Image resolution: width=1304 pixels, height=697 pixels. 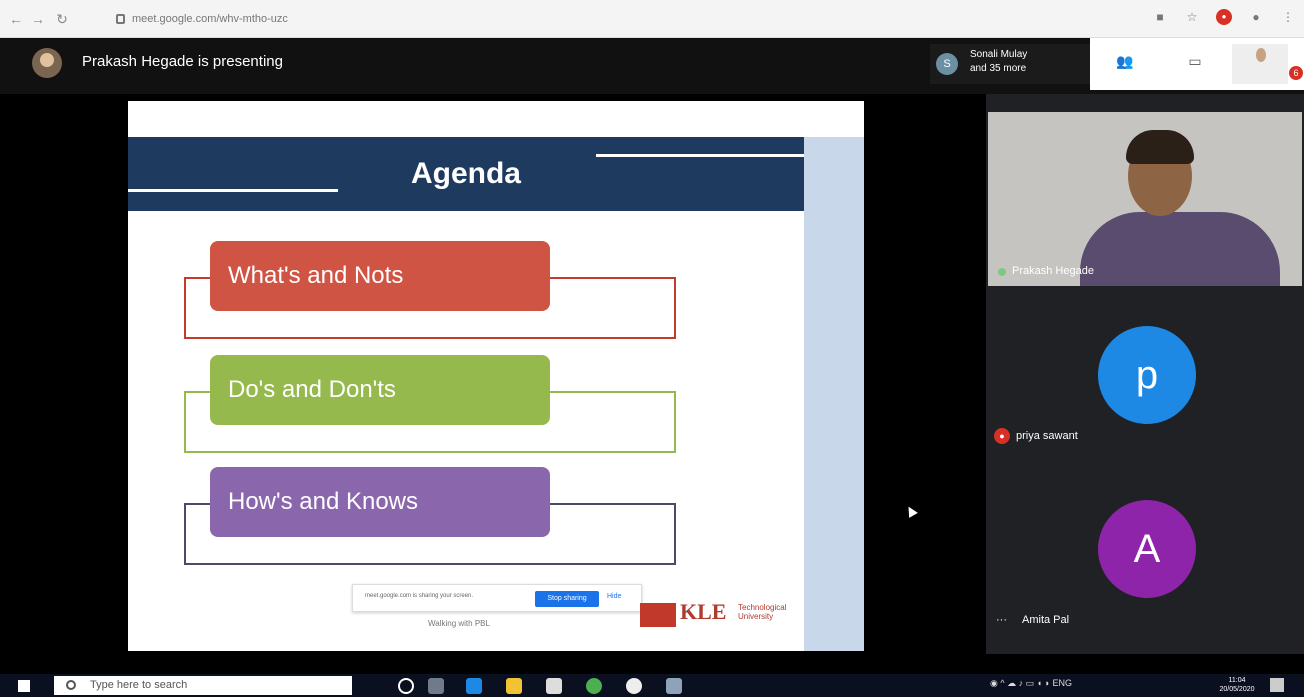 What do you see at coordinates (1237, 685) in the screenshot?
I see `clock: 11:04 20/05/2020` at bounding box center [1237, 685].